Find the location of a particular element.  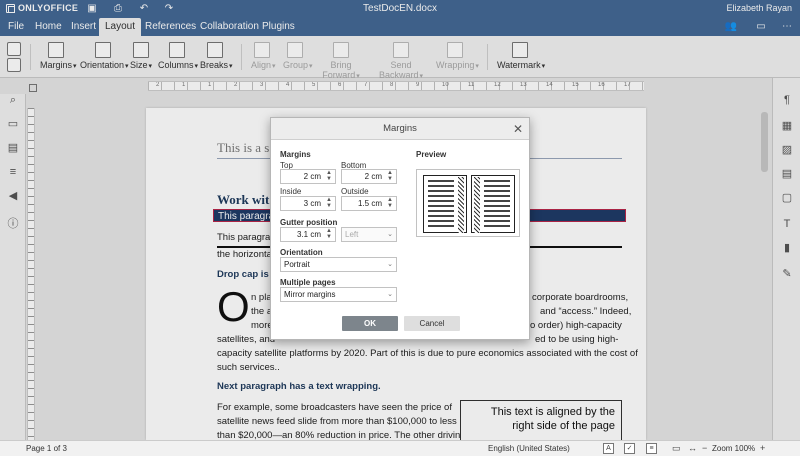

navigation-icon: ≡ is located at coordinates (13, 172).